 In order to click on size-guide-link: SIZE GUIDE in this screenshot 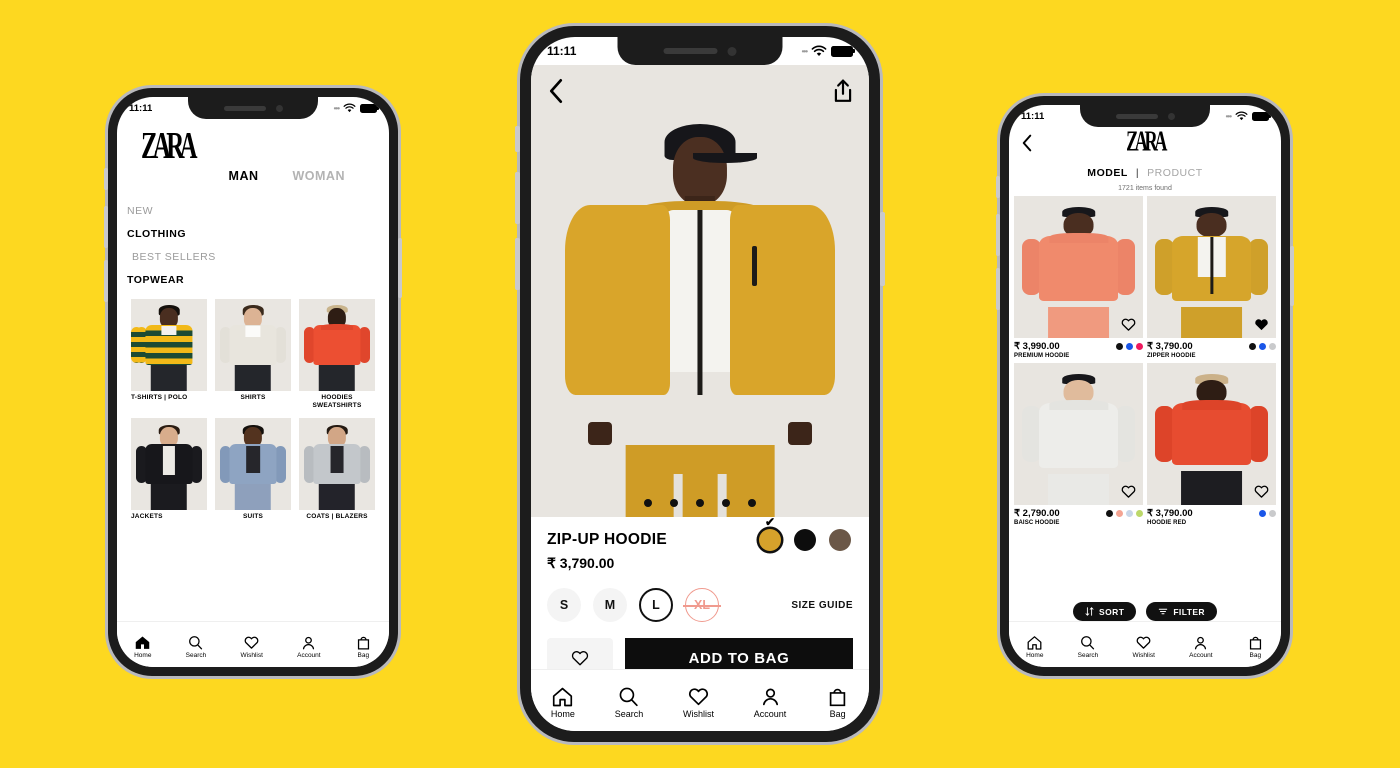, I will do `click(822, 605)`.